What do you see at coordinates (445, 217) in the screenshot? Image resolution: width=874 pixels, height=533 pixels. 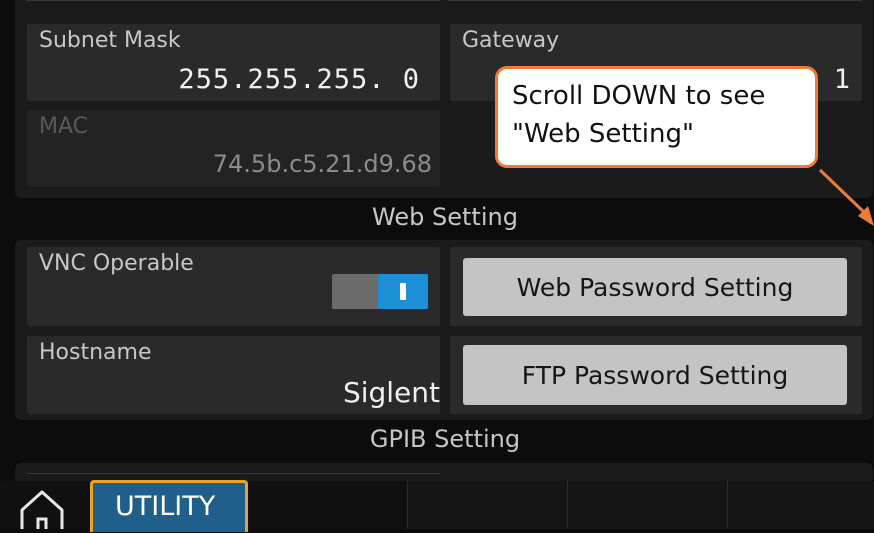 I see `web-setting-title: Web Setting` at bounding box center [445, 217].